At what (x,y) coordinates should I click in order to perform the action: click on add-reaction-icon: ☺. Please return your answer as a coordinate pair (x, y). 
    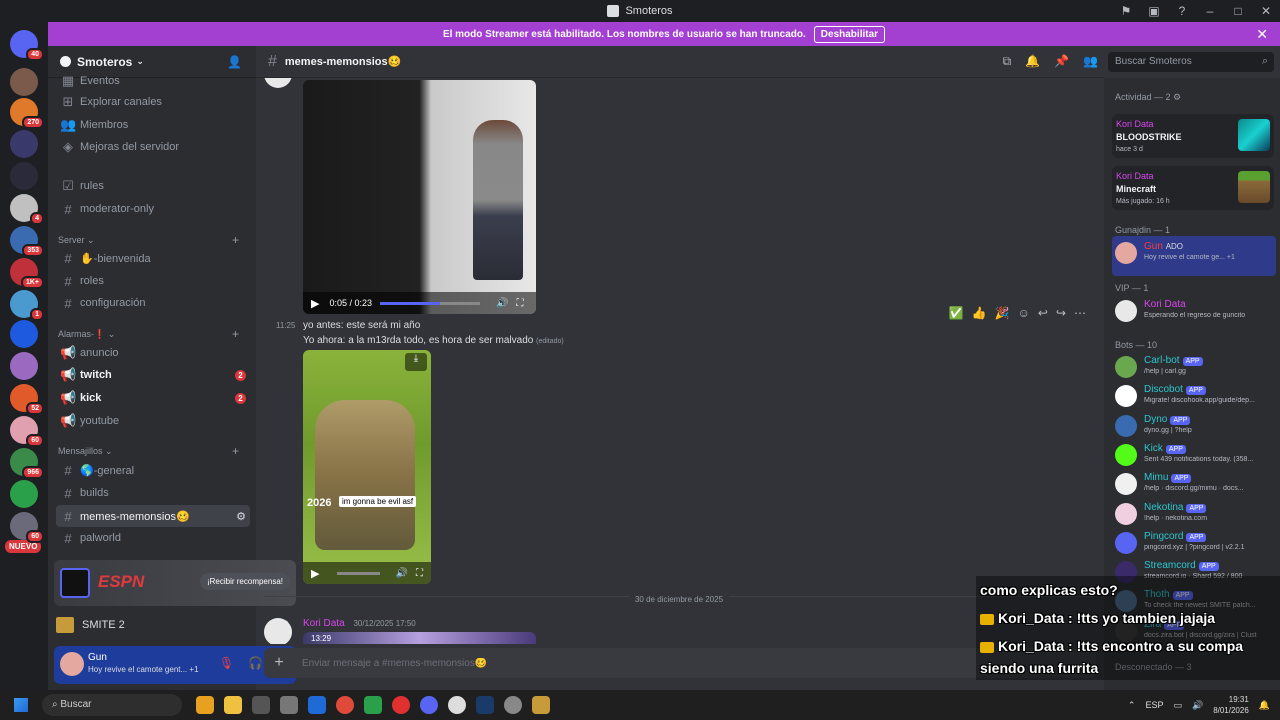
    Looking at the image, I should click on (1024, 313).